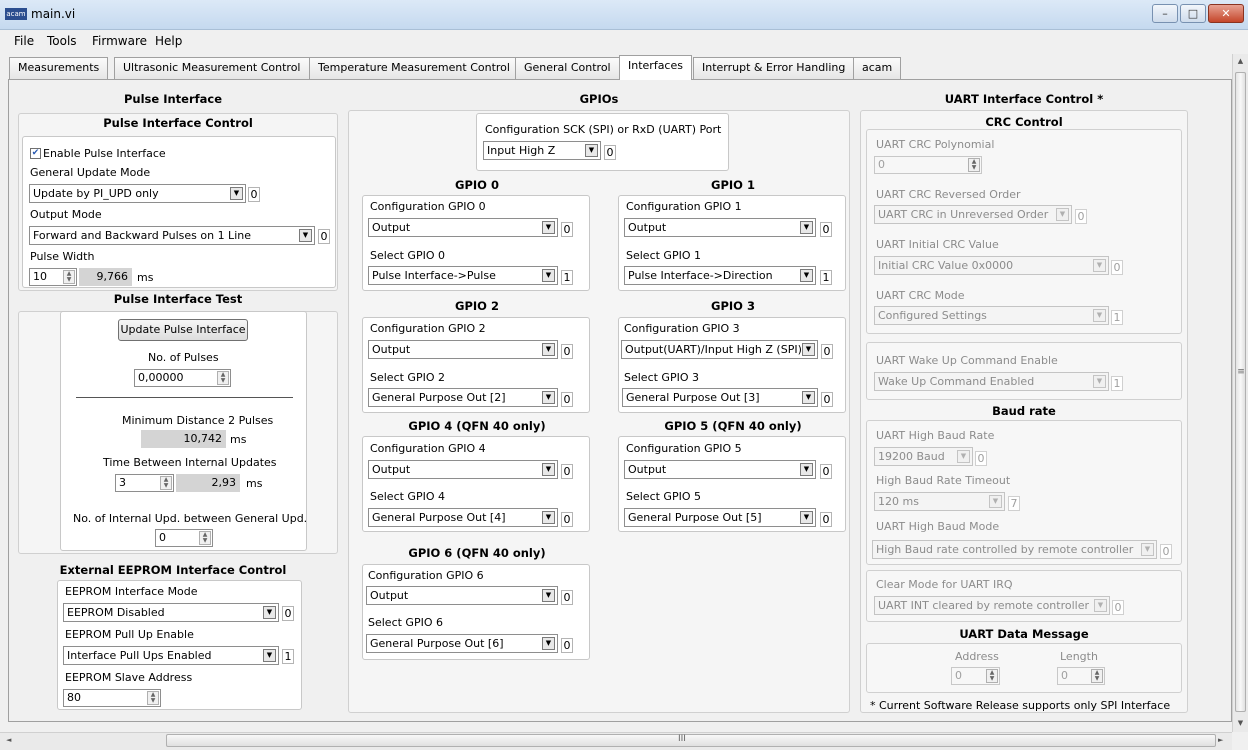 This screenshot has height=750, width=1248. I want to click on gpio0-select: Pulse Interface->Pulse ▼, so click(463, 275).